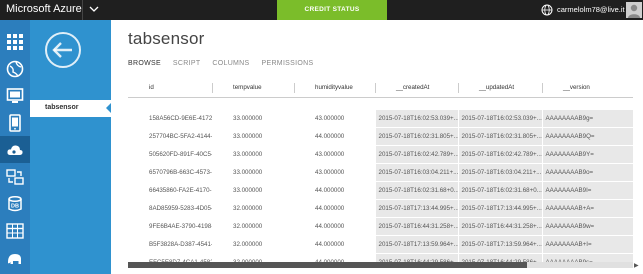 Image resolution: width=643 pixels, height=274 pixels. I want to click on cell-version: AAAAAAAAB9g=, so click(587, 118).